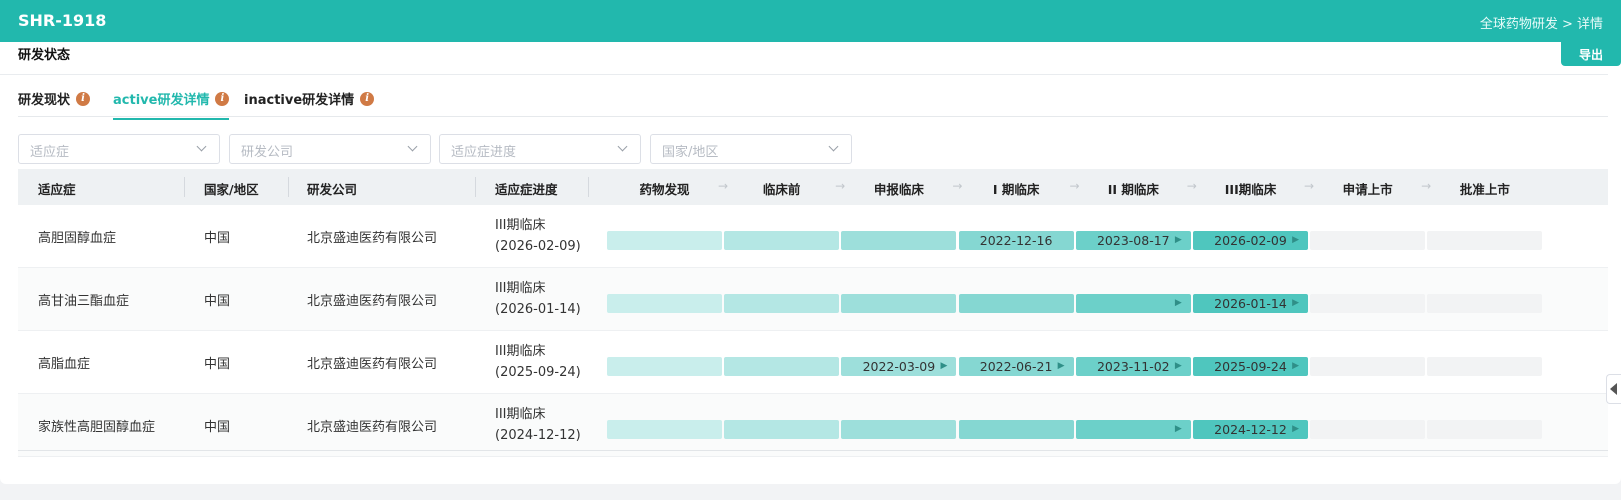 This screenshot has height=500, width=1621. What do you see at coordinates (62, 20) in the screenshot?
I see `page-title: SHR-1918` at bounding box center [62, 20].